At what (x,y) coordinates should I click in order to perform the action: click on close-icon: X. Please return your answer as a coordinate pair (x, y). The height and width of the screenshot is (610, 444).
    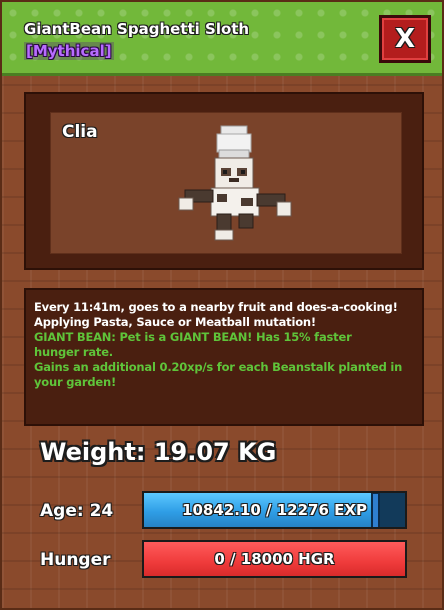
    Looking at the image, I should click on (405, 39).